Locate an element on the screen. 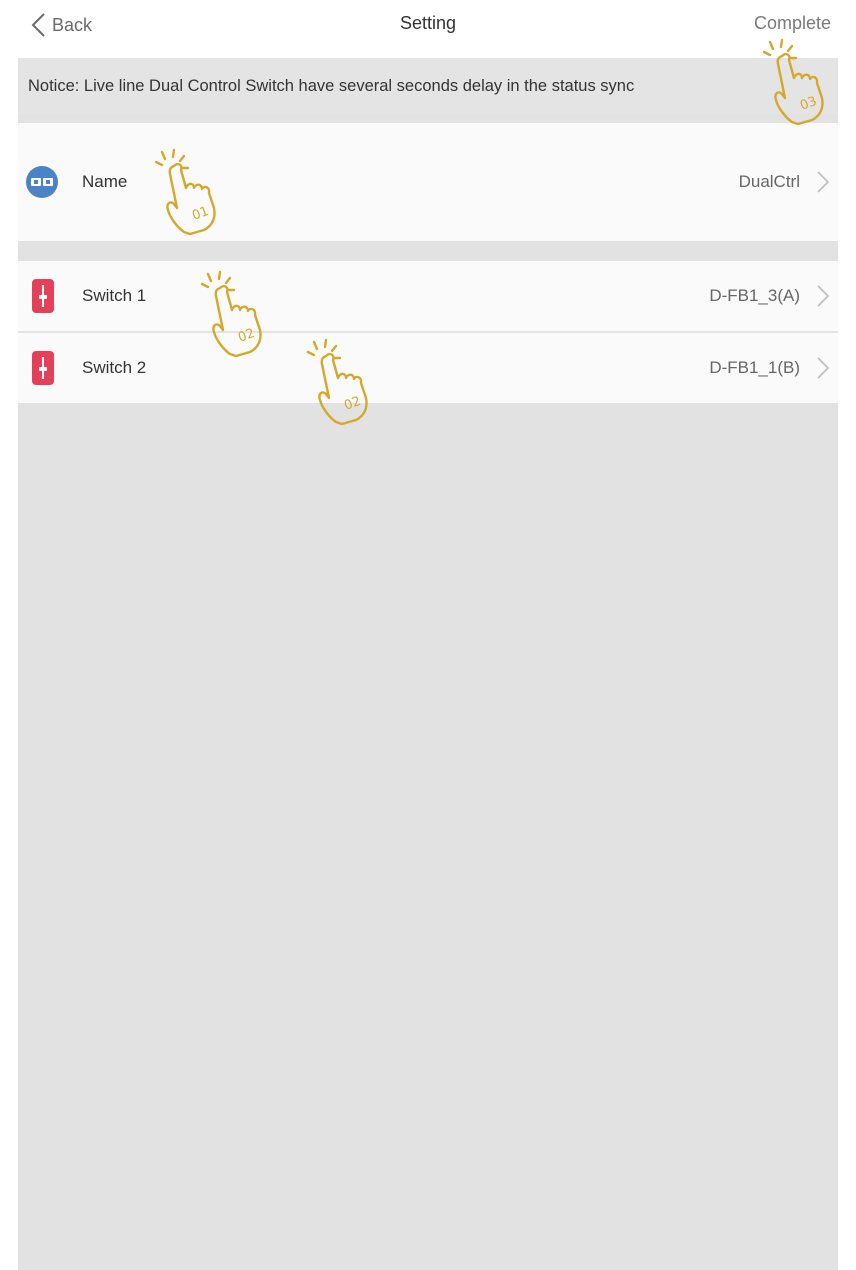  switch-1-label: Switch 1 is located at coordinates (114, 295).